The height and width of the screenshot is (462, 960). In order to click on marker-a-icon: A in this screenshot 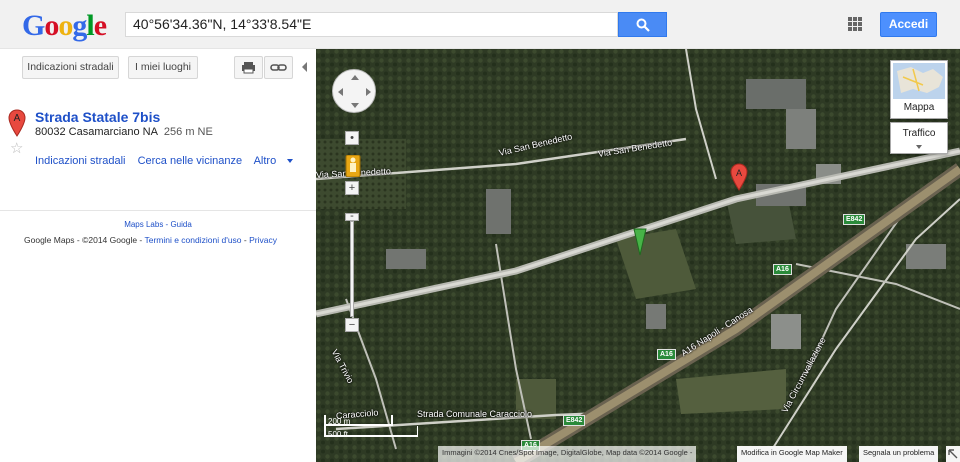, I will do `click(17, 123)`.